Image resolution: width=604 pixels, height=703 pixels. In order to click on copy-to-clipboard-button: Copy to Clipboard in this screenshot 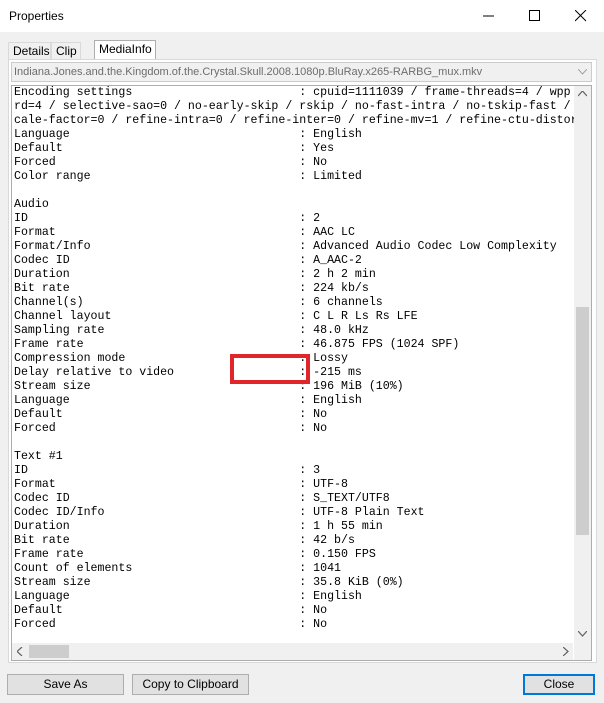, I will do `click(190, 684)`.